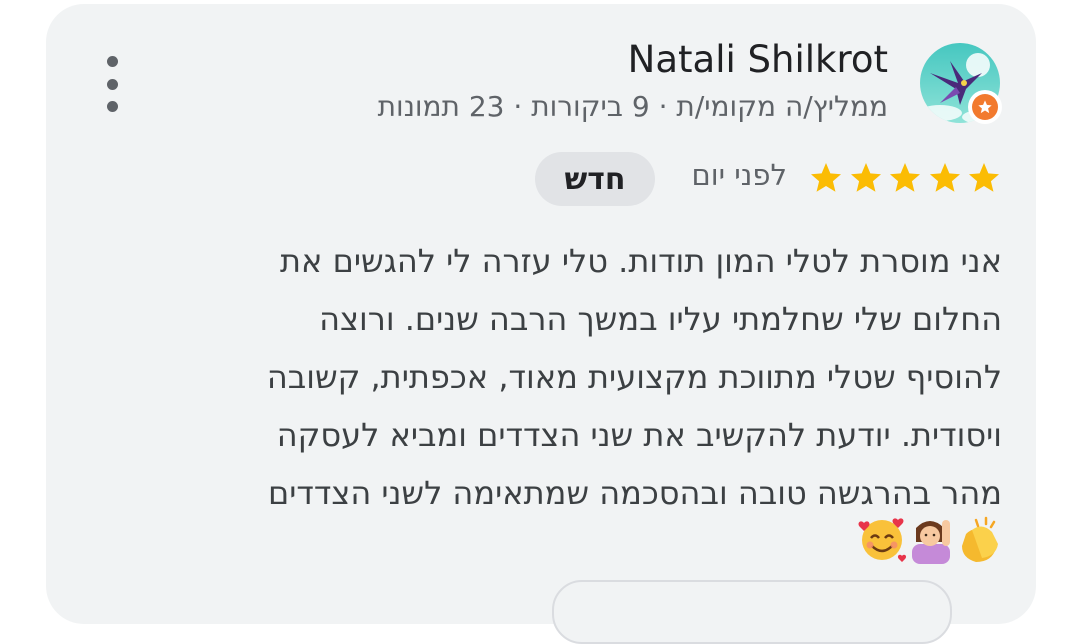  Describe the element at coordinates (758, 59) in the screenshot. I see `reviewer-name: Natali Shilkrot` at that location.